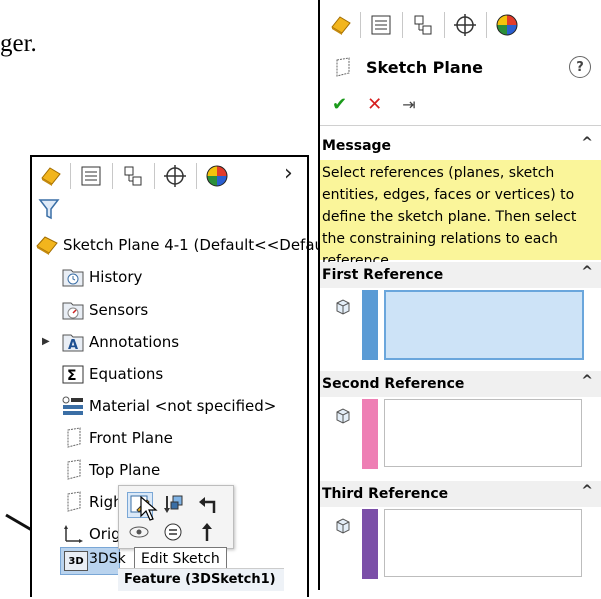 Image resolution: width=601 pixels, height=599 pixels. Describe the element at coordinates (201, 245) in the screenshot. I see `tree-root-label: Sketch Plane 4-1 (Default<<Default:` at that location.